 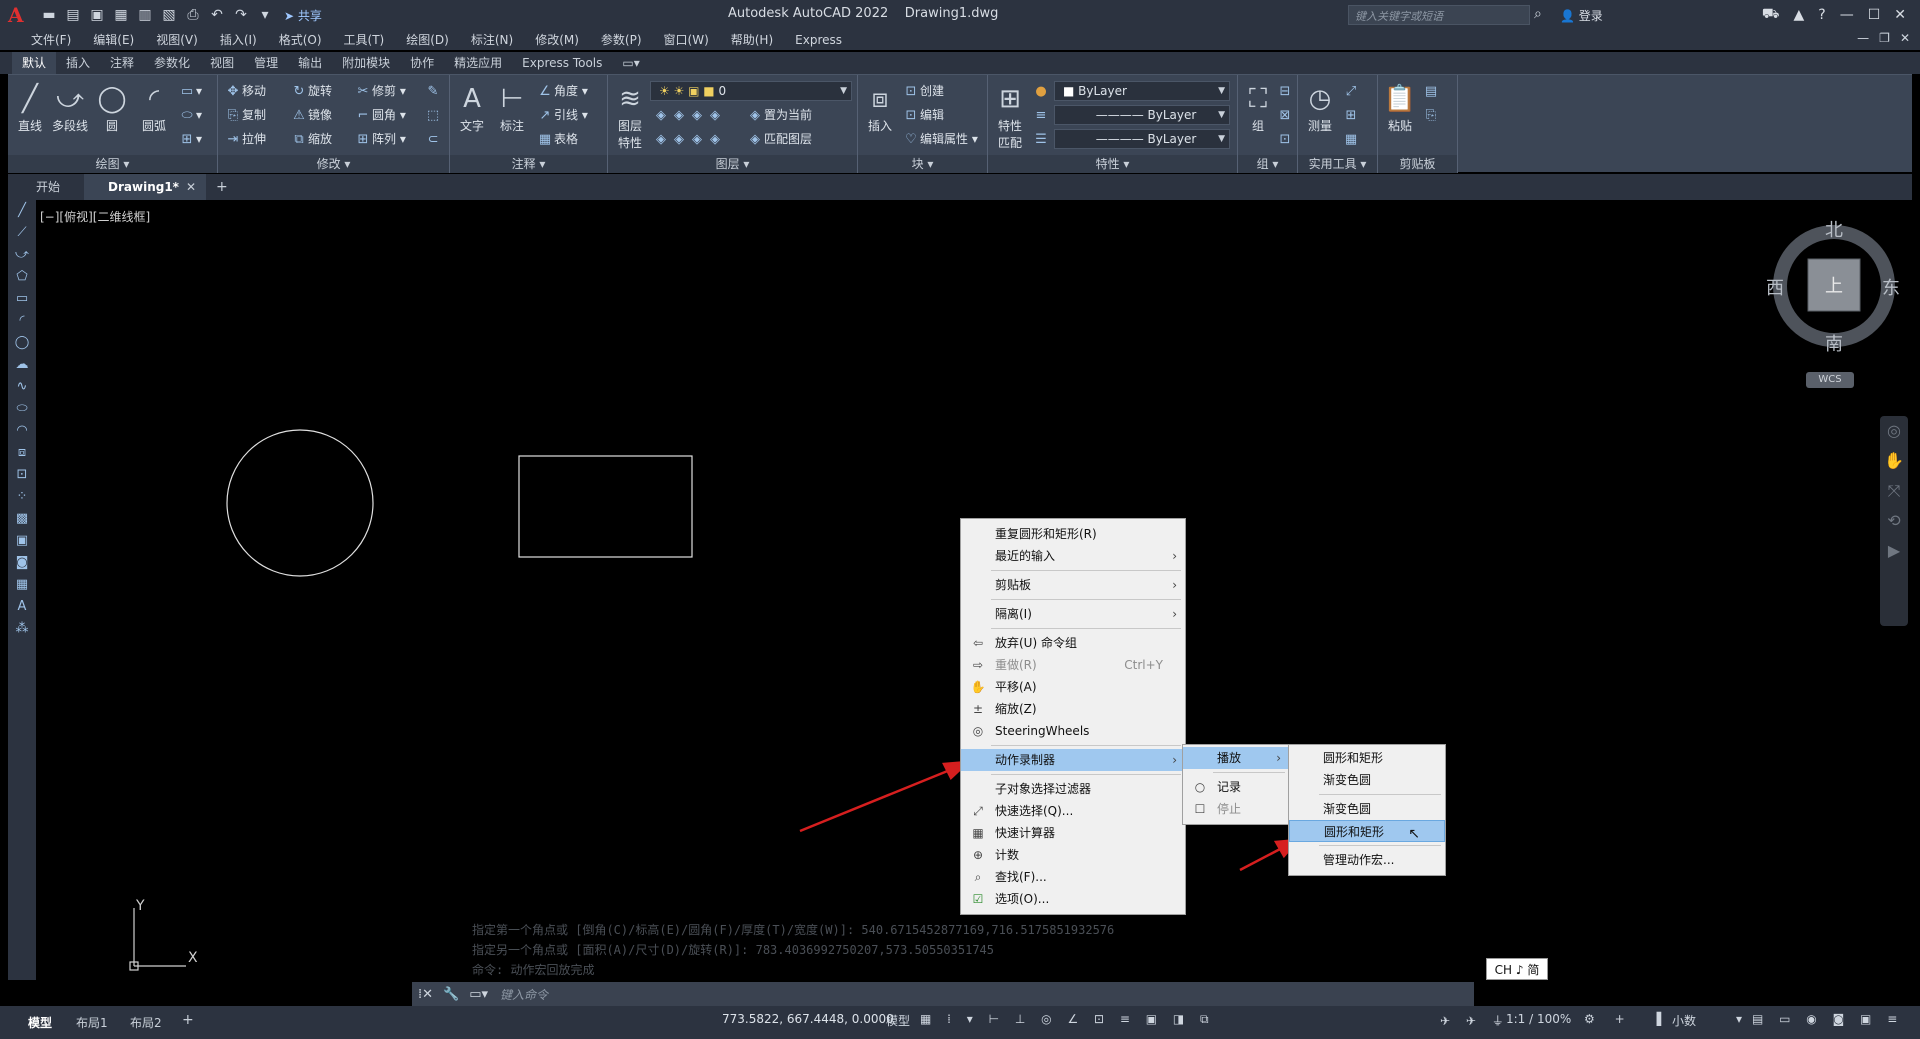 I want to click on action-recorder-submenu: 播放 › ○ 记录 ☐ 停止, so click(x=1236, y=784).